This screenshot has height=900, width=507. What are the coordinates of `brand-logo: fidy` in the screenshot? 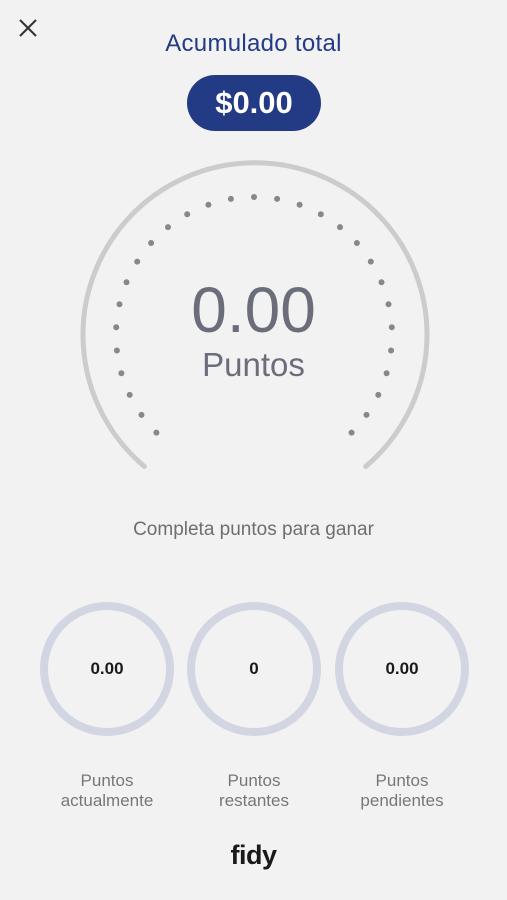 It's located at (253, 855).